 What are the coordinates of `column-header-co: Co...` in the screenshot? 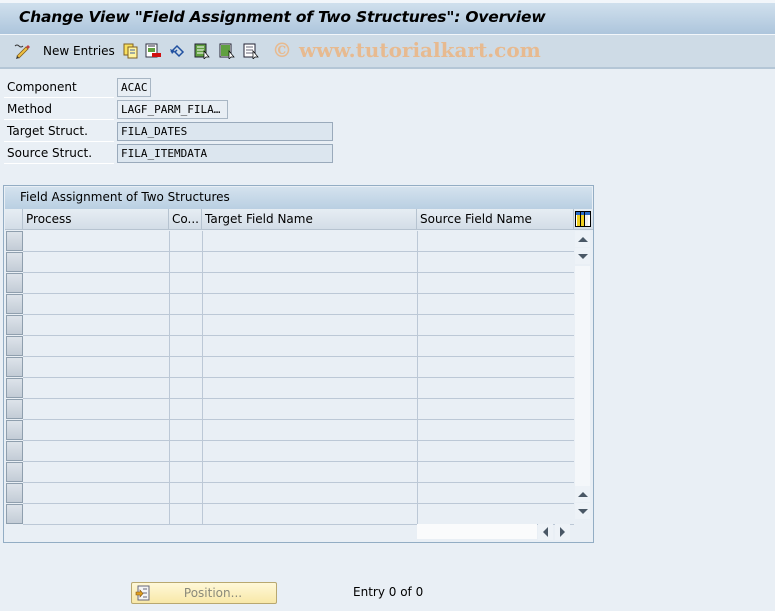 It's located at (185, 219).